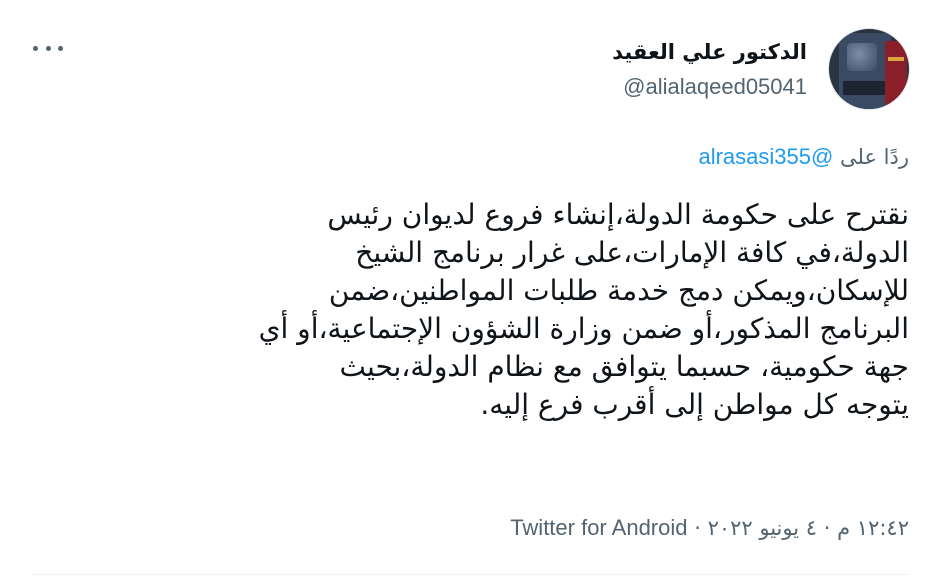  I want to click on tweet-source: Twitter for Android, so click(598, 527).